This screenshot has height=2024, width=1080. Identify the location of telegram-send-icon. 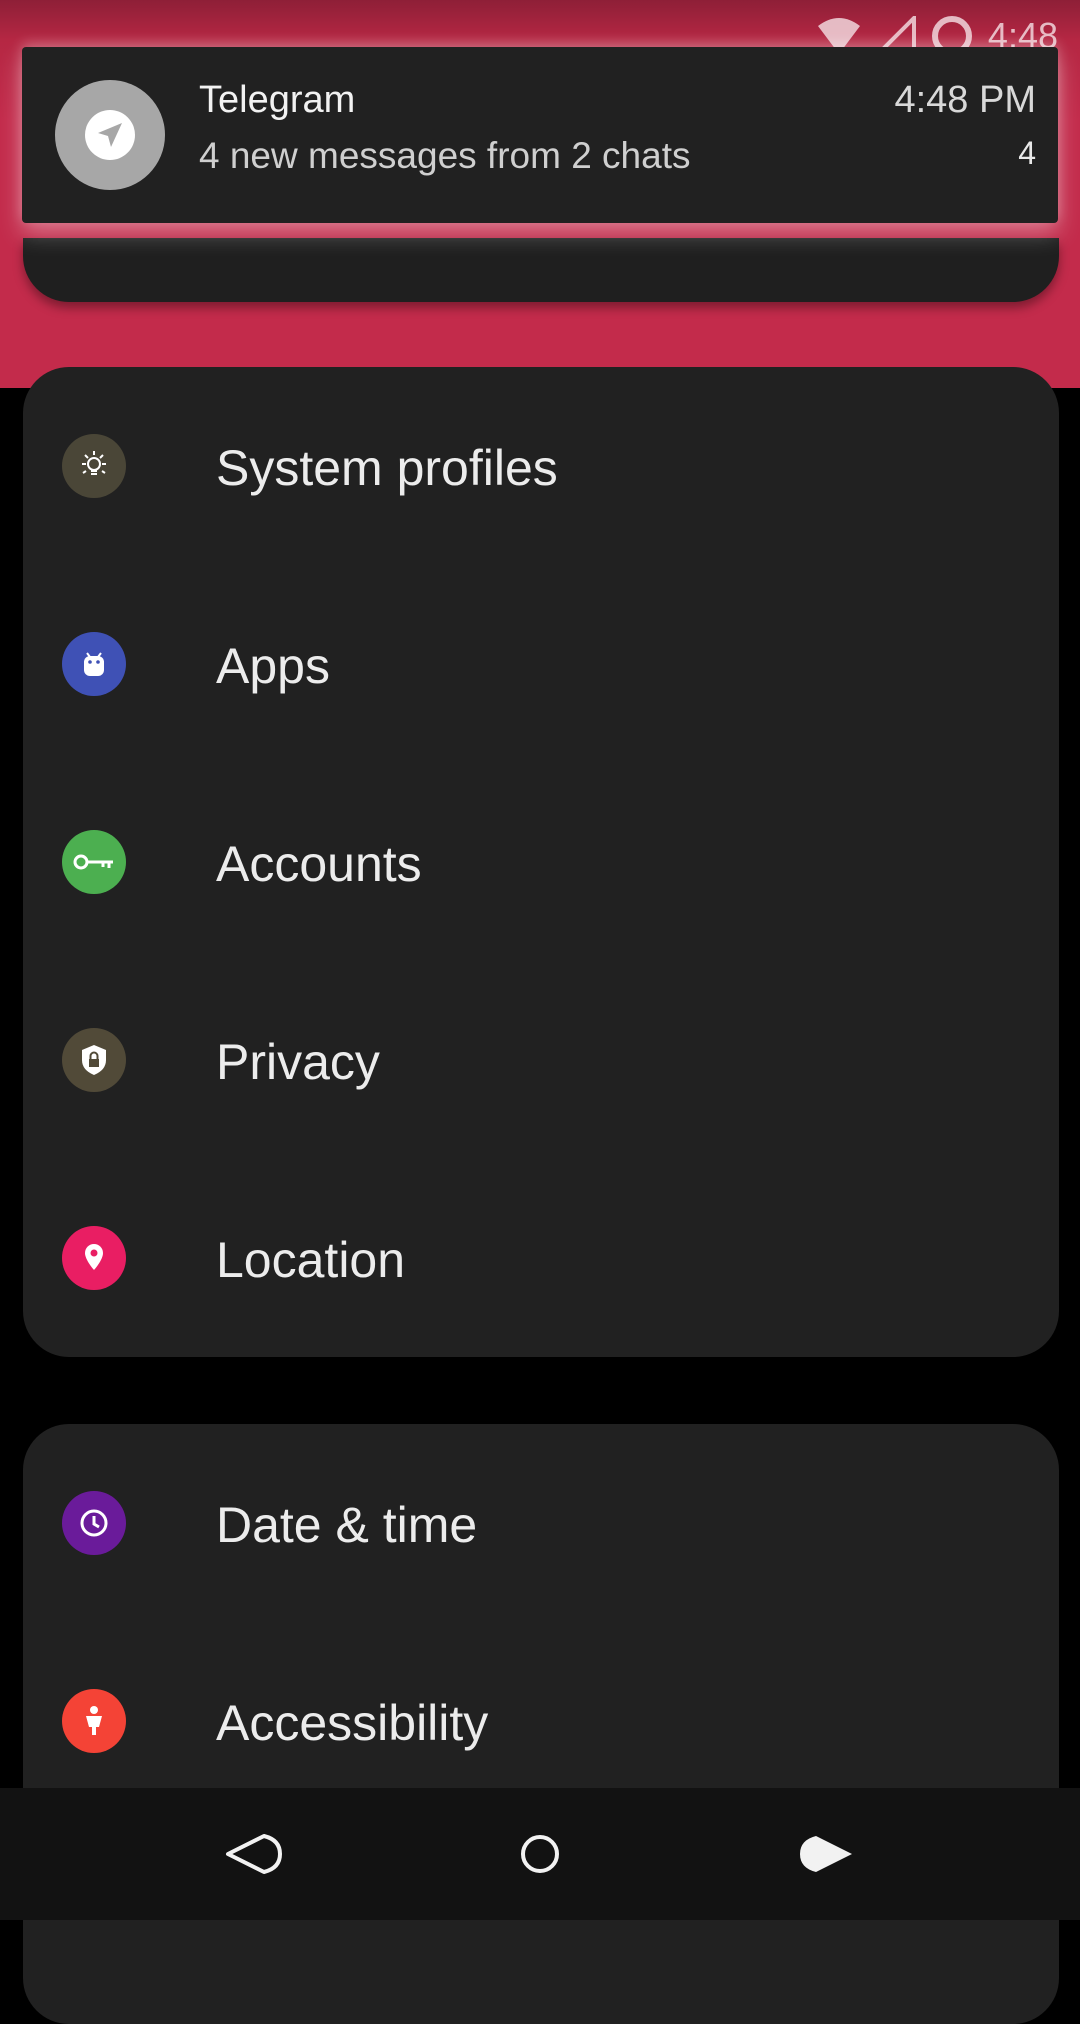
(110, 135).